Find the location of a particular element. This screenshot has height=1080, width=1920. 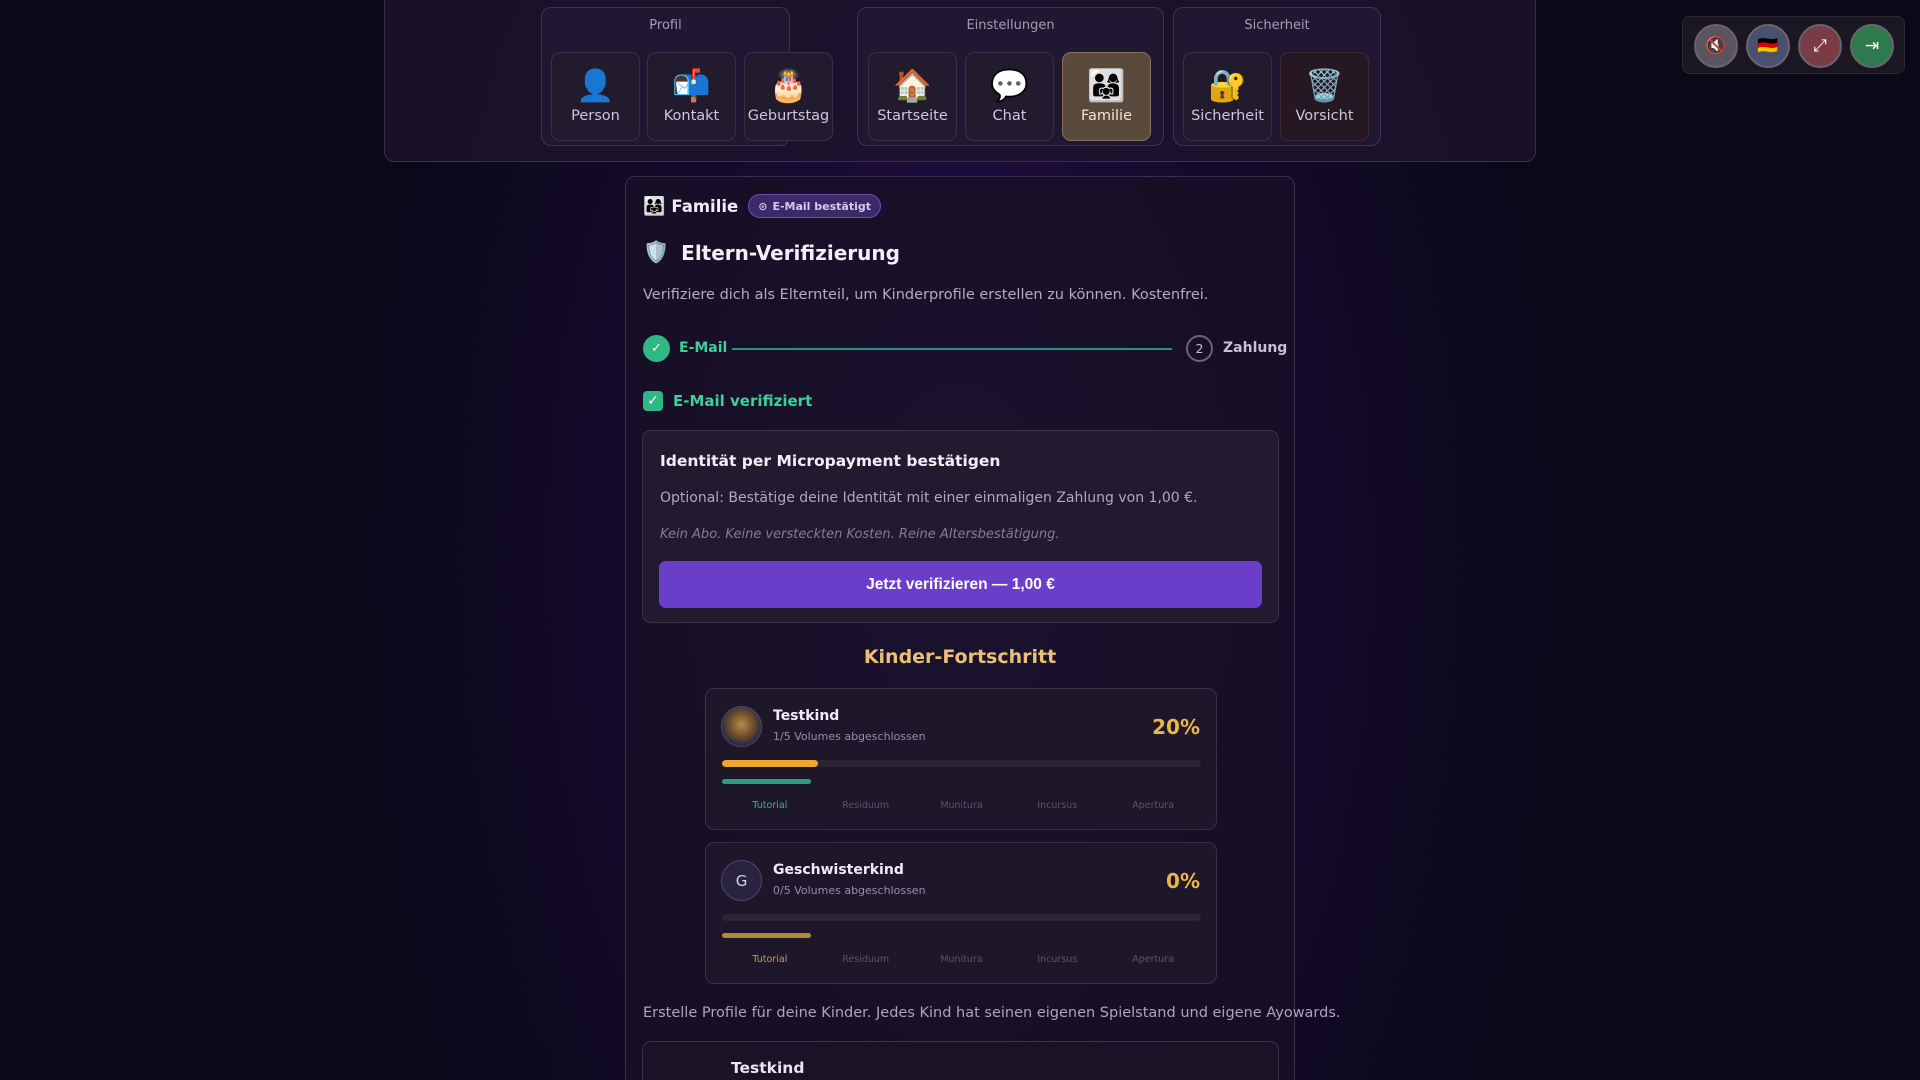

family-header: 👨‍👩‍👧 Familie ⊙ E-Mail bestätigt is located at coordinates (762, 206).